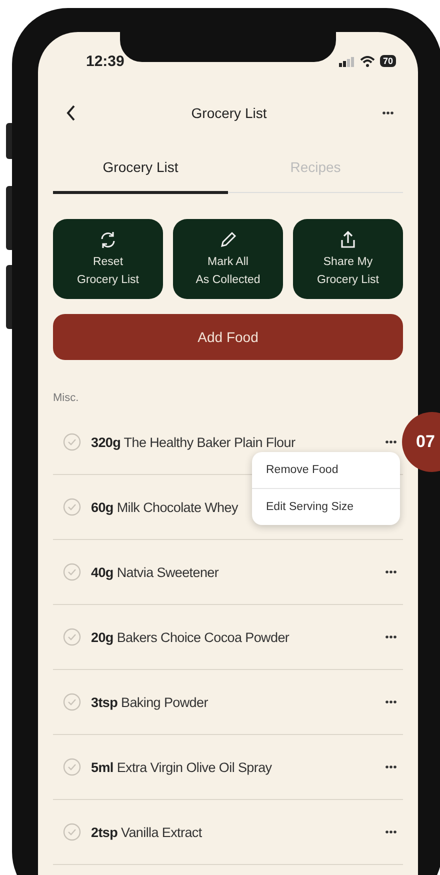 Image resolution: width=440 pixels, height=875 pixels. Describe the element at coordinates (388, 61) in the screenshot. I see `battery-level: 70` at that location.